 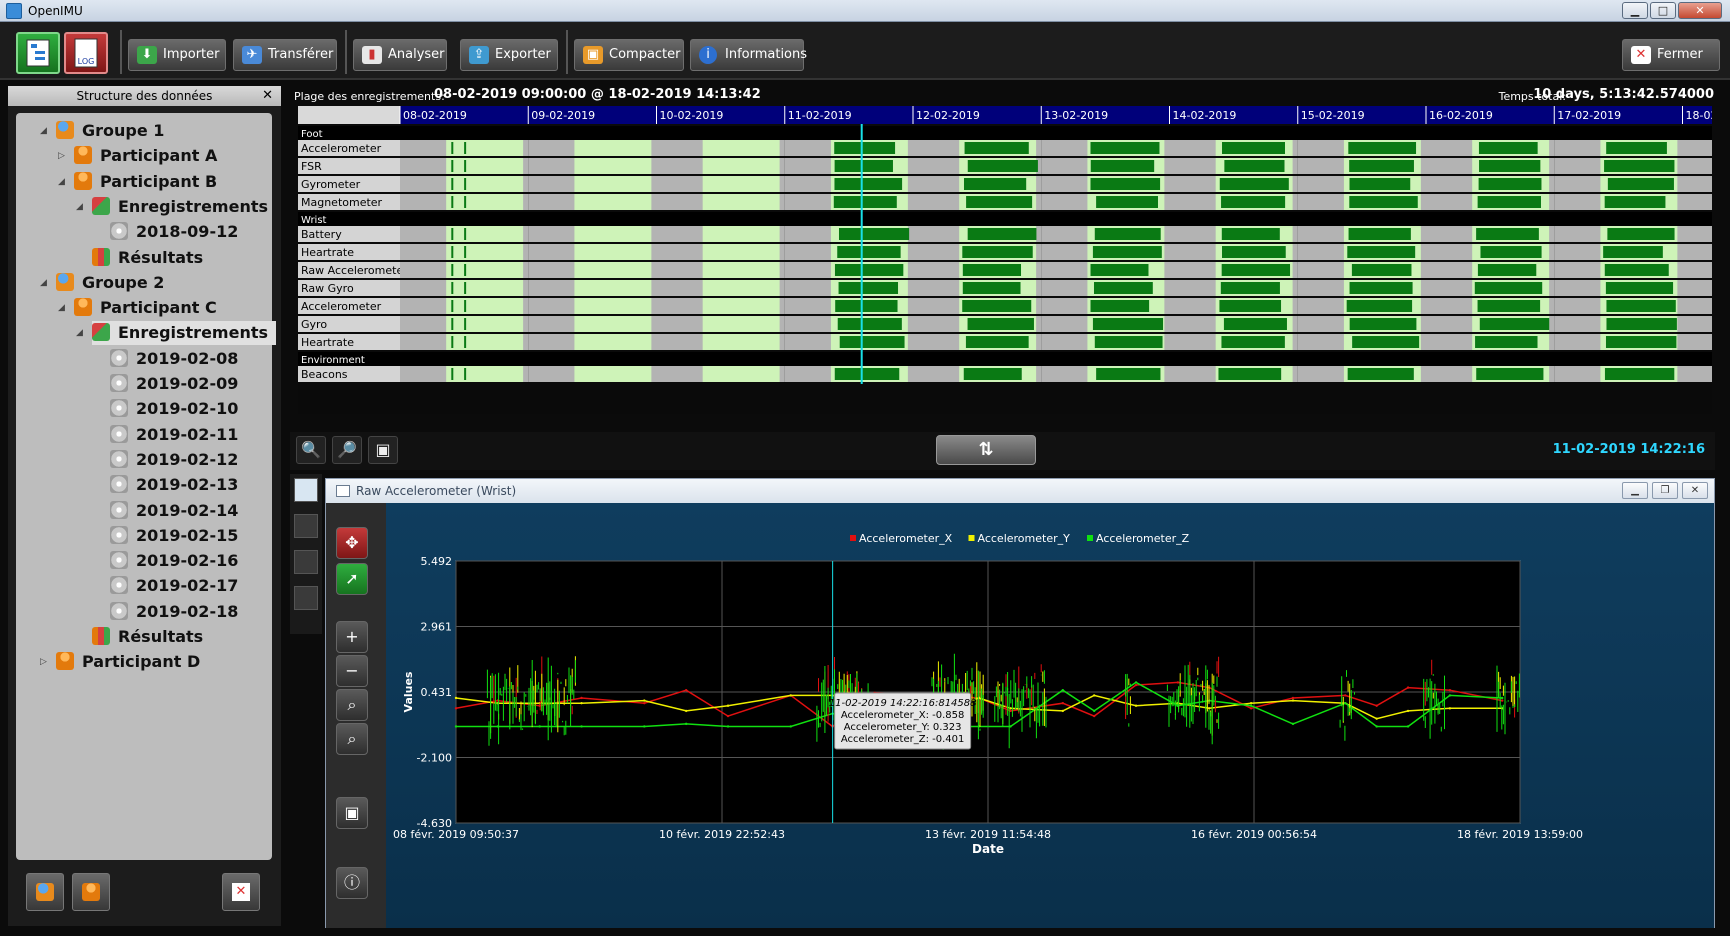 What do you see at coordinates (174, 586) in the screenshot?
I see `tree-item: 2019-02-17` at bounding box center [174, 586].